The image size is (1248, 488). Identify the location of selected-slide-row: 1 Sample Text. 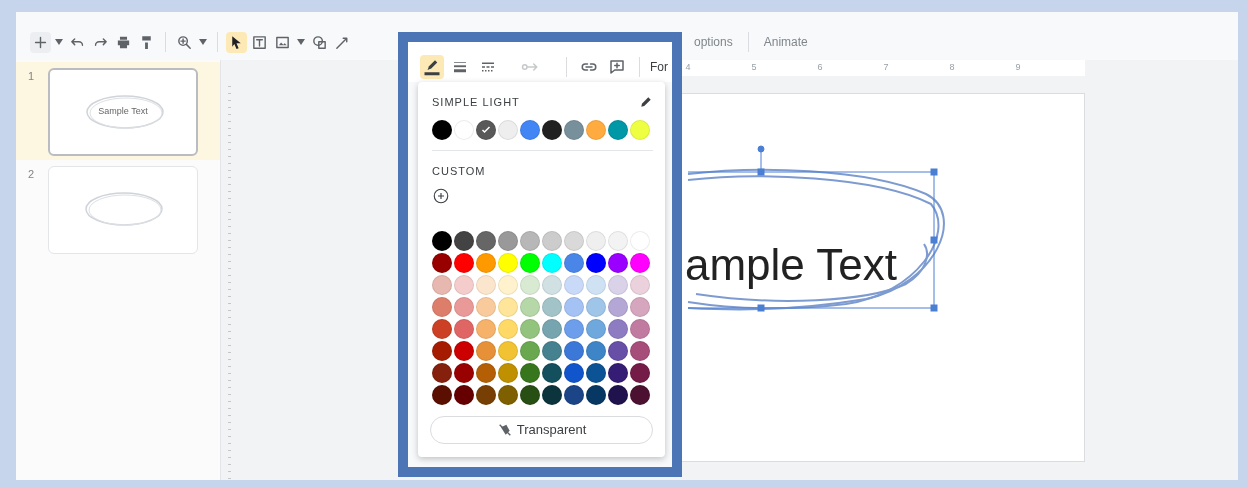
(118, 111).